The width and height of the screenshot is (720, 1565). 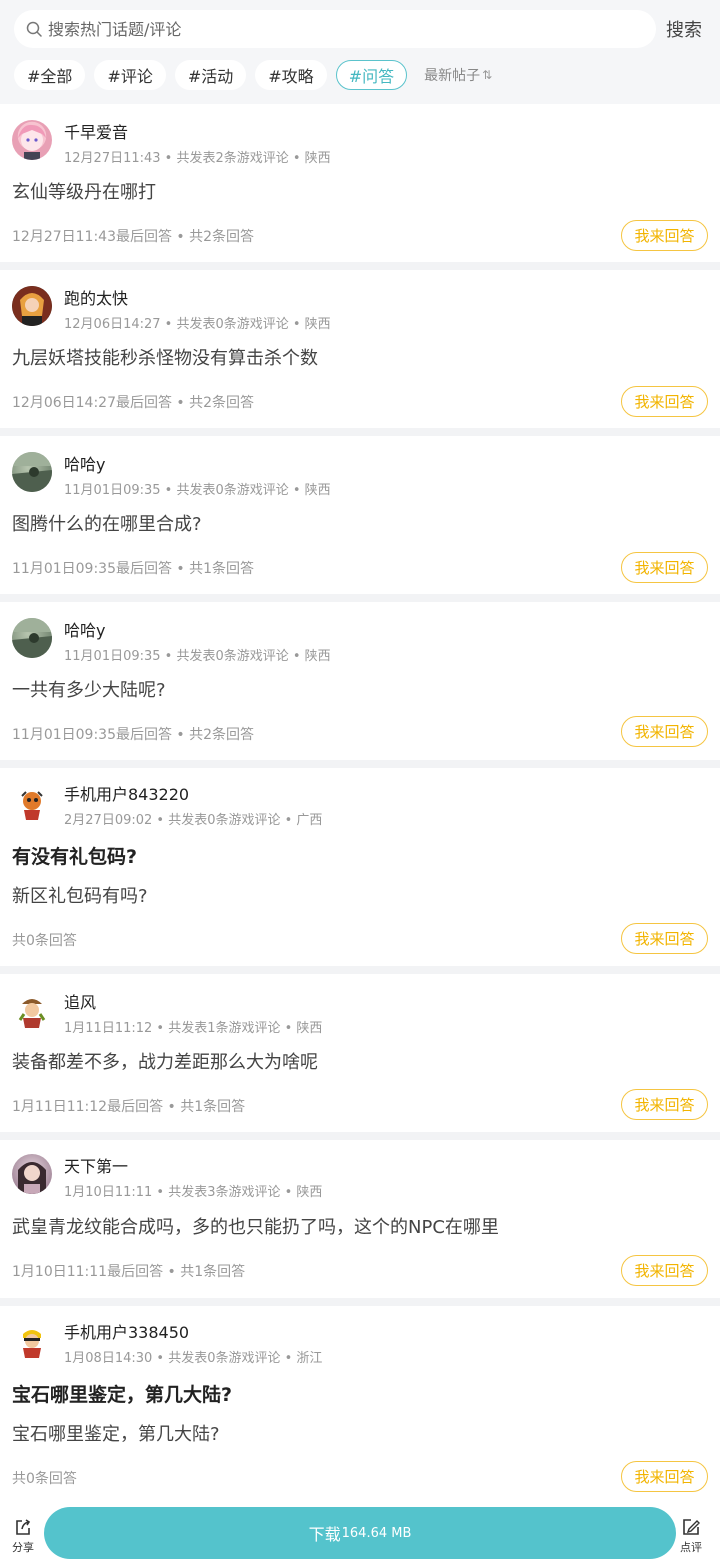 I want to click on username: 跑的太快, so click(x=96, y=297).